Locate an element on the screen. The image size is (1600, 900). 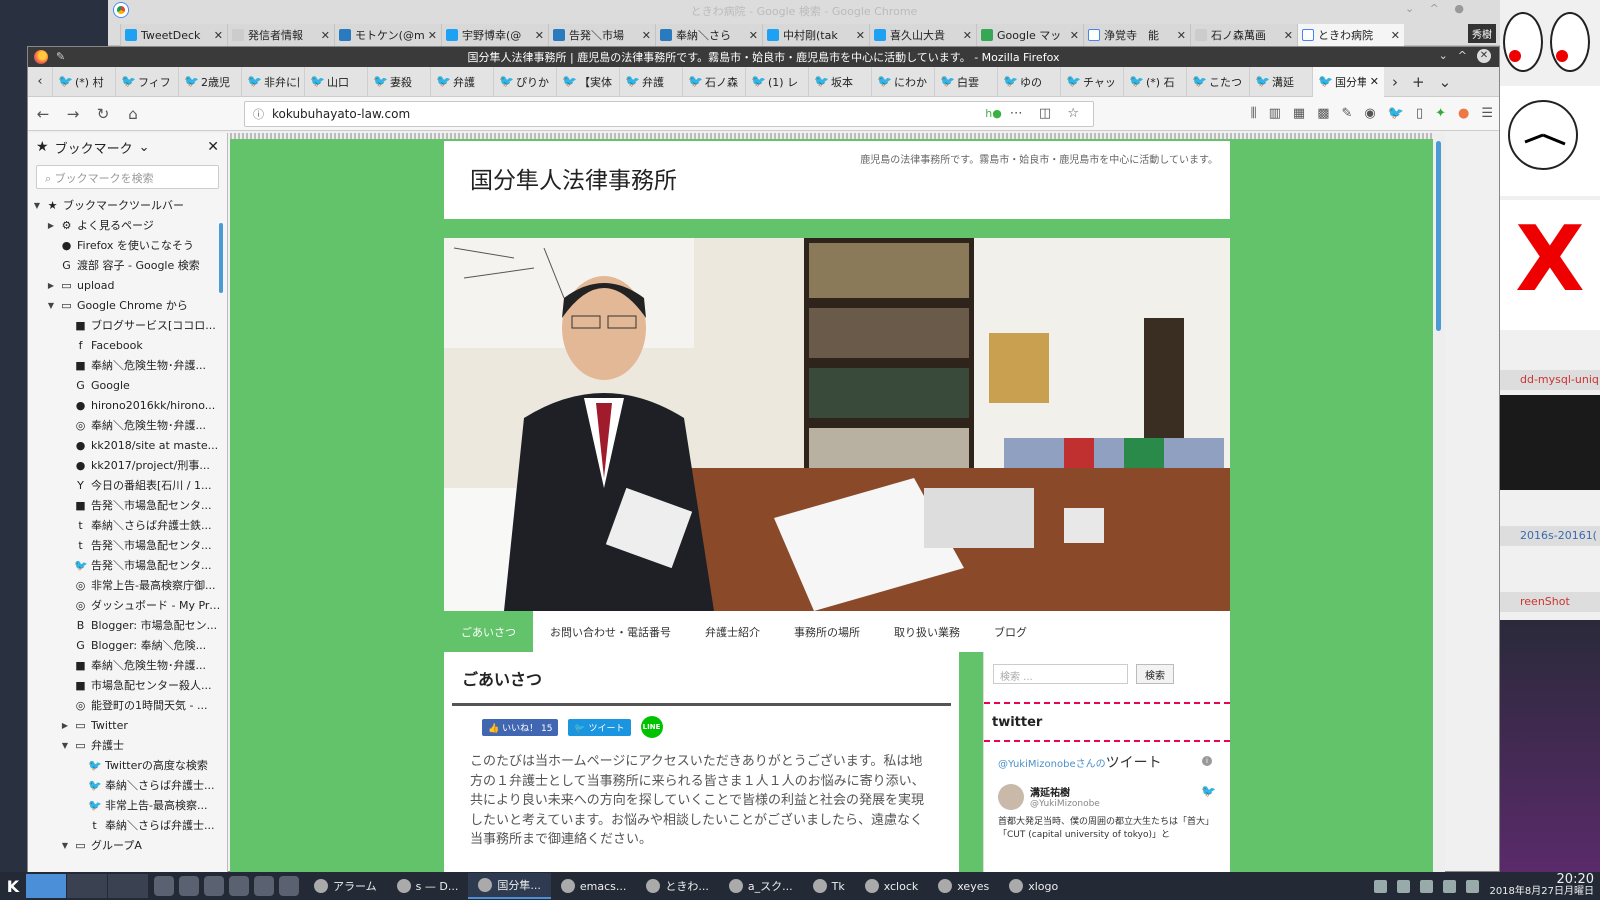
tweet-author: 溝延祐樹 is located at coordinates (1065, 791).